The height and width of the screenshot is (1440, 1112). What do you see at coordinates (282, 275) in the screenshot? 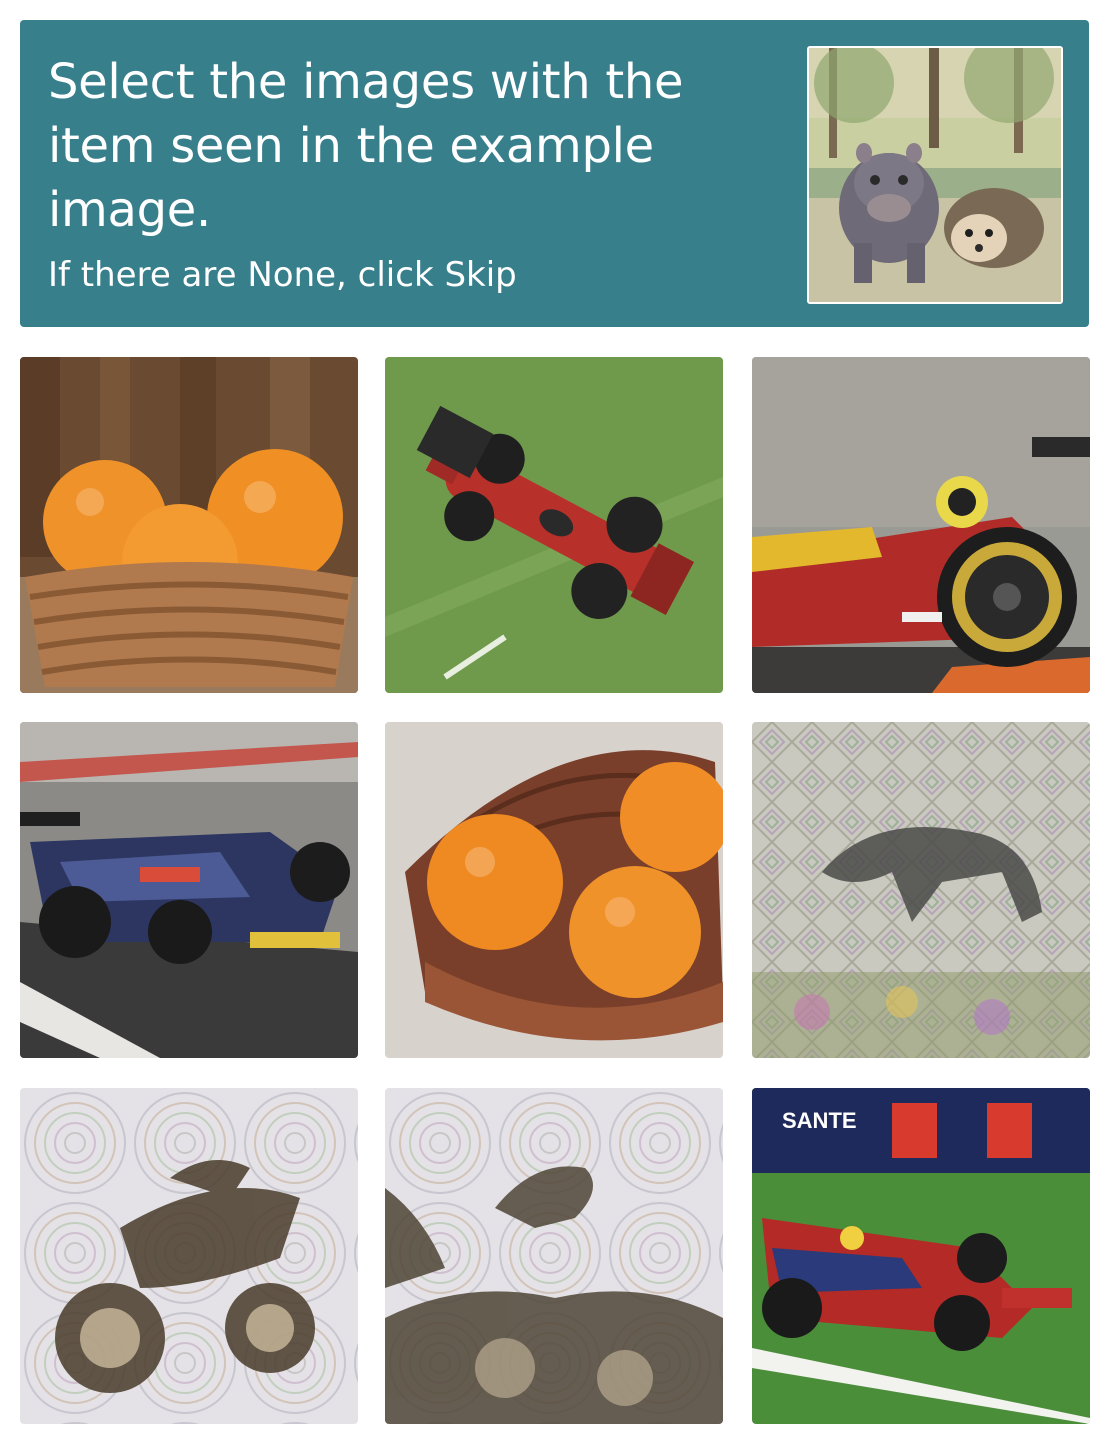
I see `challenge-subprompt: If there are None, click Skip` at bounding box center [282, 275].